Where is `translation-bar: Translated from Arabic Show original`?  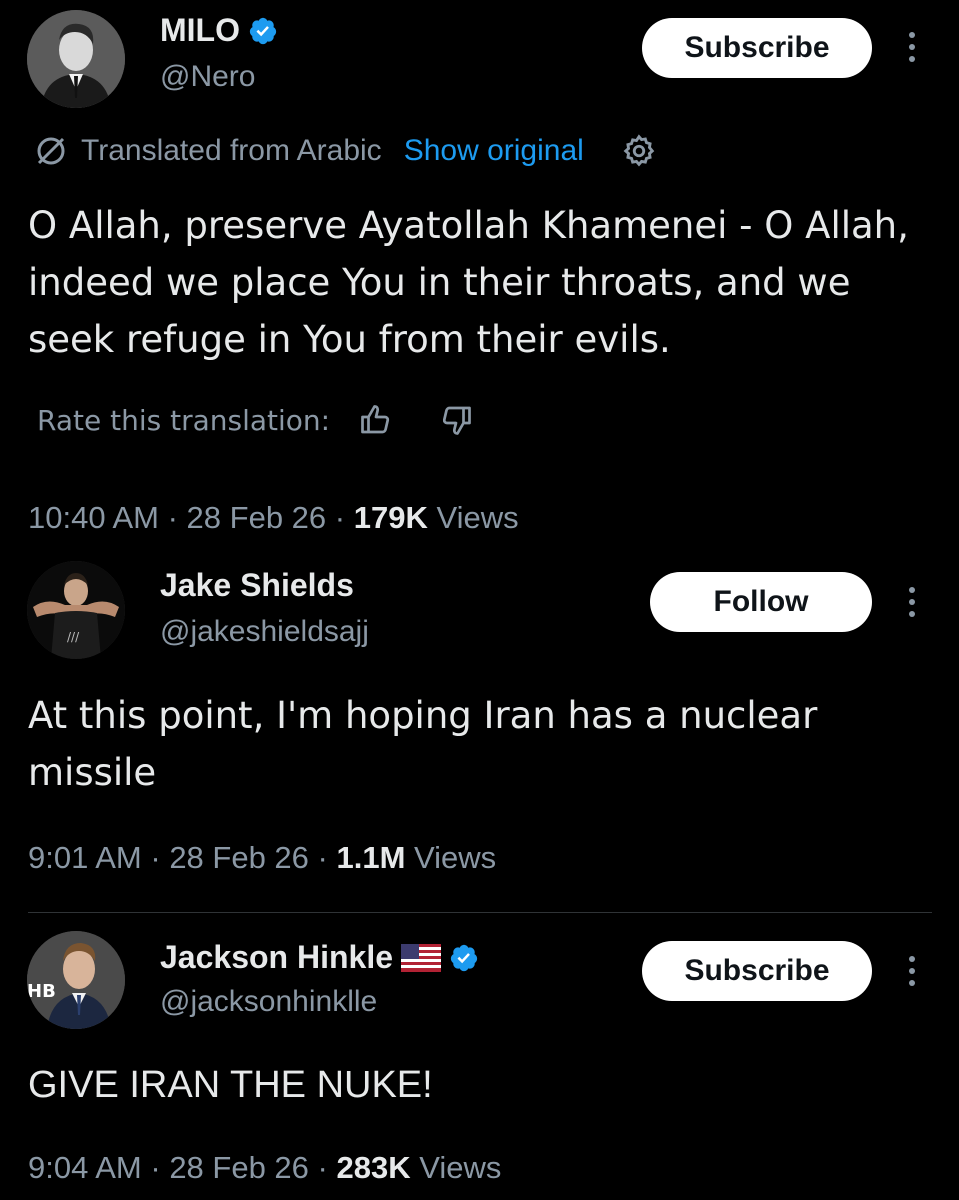
translation-bar: Translated from Arabic Show original is located at coordinates (345, 151).